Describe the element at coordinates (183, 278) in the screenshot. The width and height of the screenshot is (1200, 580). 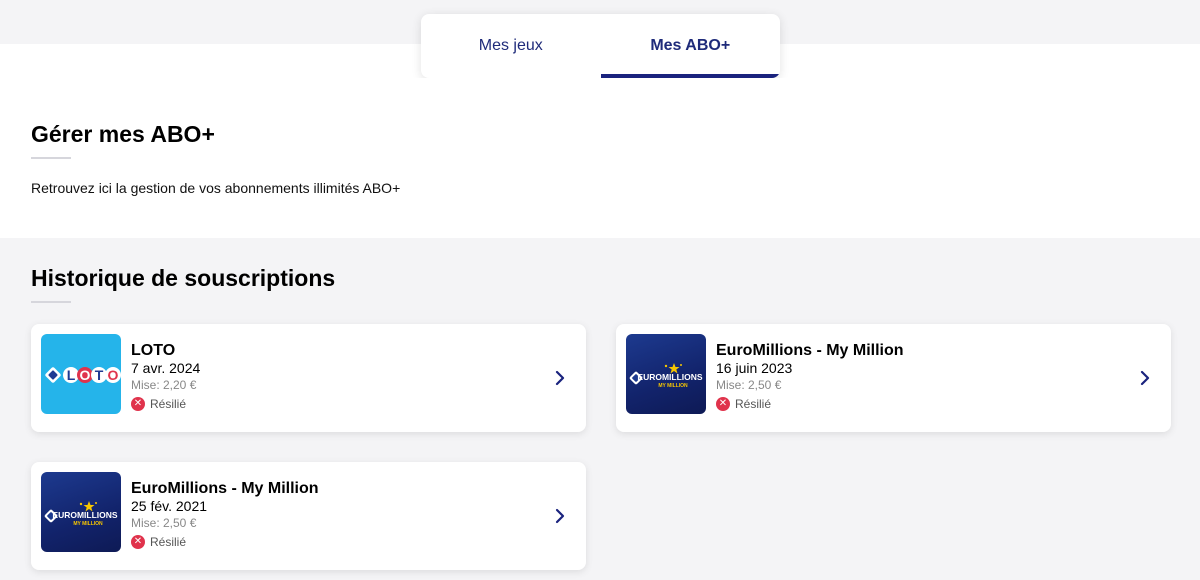
I see `history-title: Historique de souscriptions` at that location.